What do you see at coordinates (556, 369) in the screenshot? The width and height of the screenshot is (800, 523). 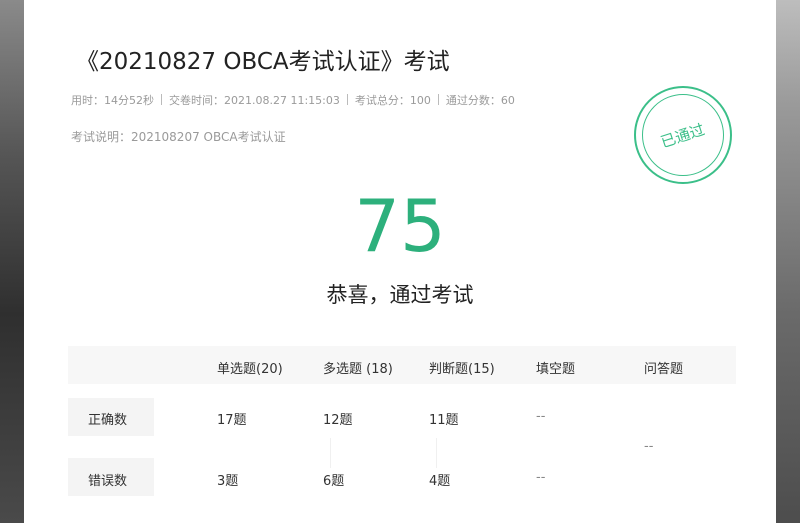 I see `header-fill-blank: 填空题` at bounding box center [556, 369].